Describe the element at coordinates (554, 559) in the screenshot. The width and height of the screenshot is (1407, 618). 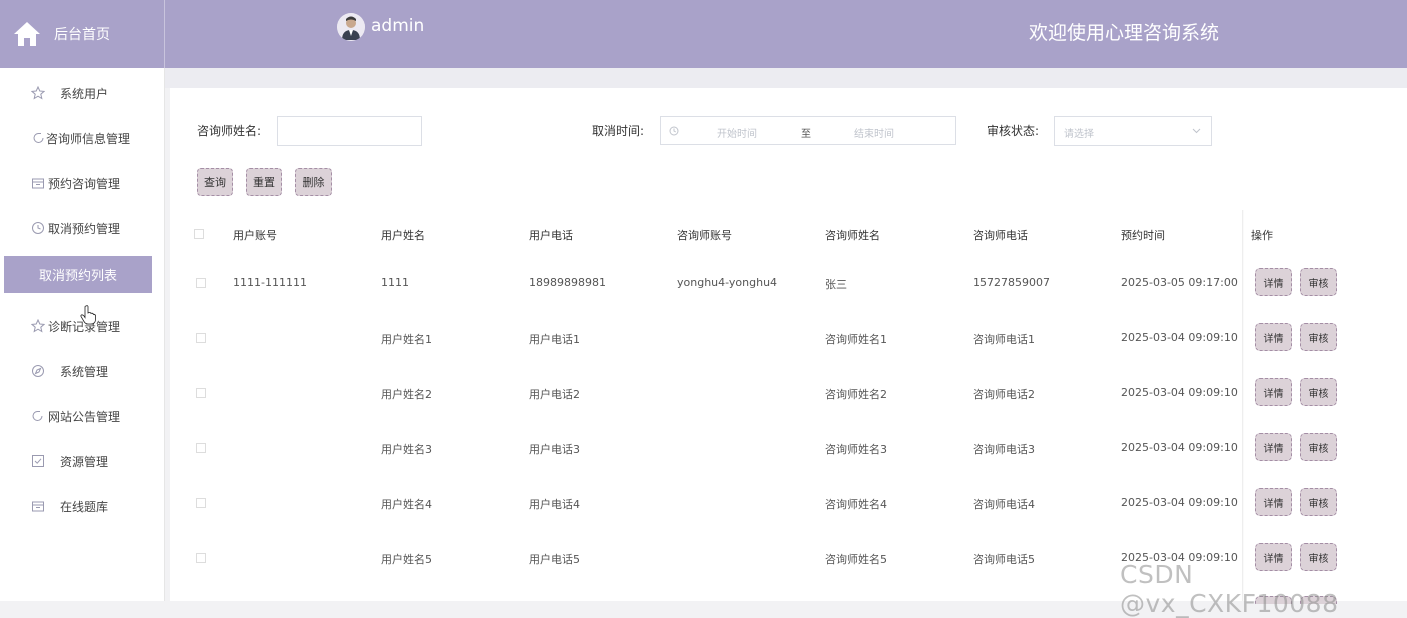
I see `cell-user-phone: 用户电话5` at that location.